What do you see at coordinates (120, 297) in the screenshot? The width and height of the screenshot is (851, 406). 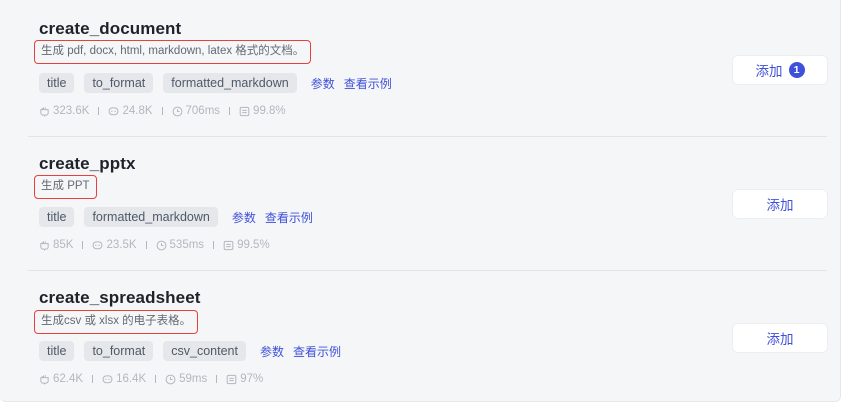 I see `tool-title: create_spreadsheet` at bounding box center [120, 297].